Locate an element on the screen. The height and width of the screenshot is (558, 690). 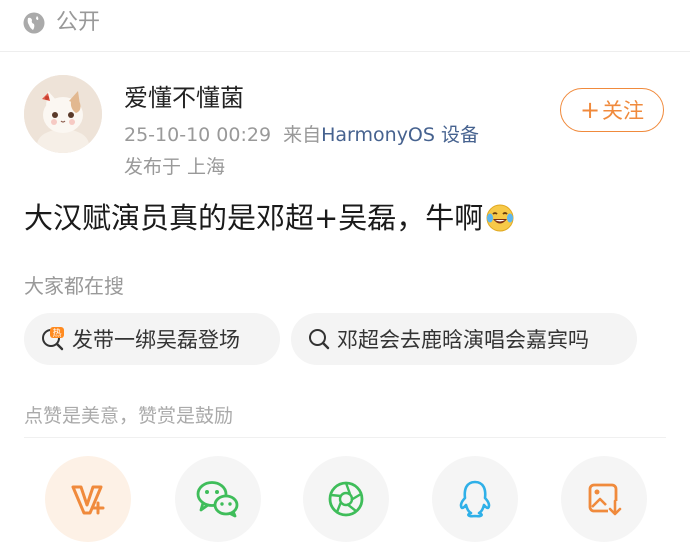
laughing-tears-emoji is located at coordinates (500, 218).